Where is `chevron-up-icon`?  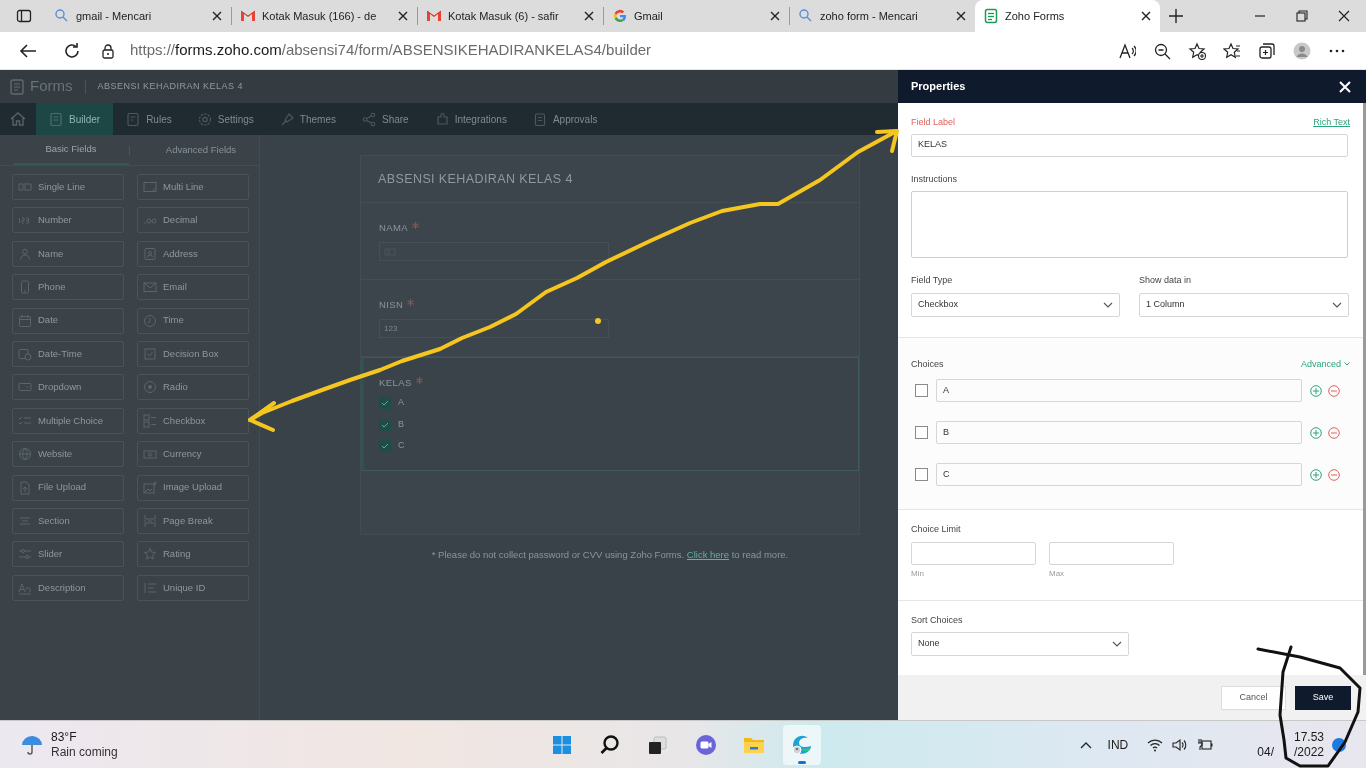
chevron-up-icon is located at coordinates (1085, 744).